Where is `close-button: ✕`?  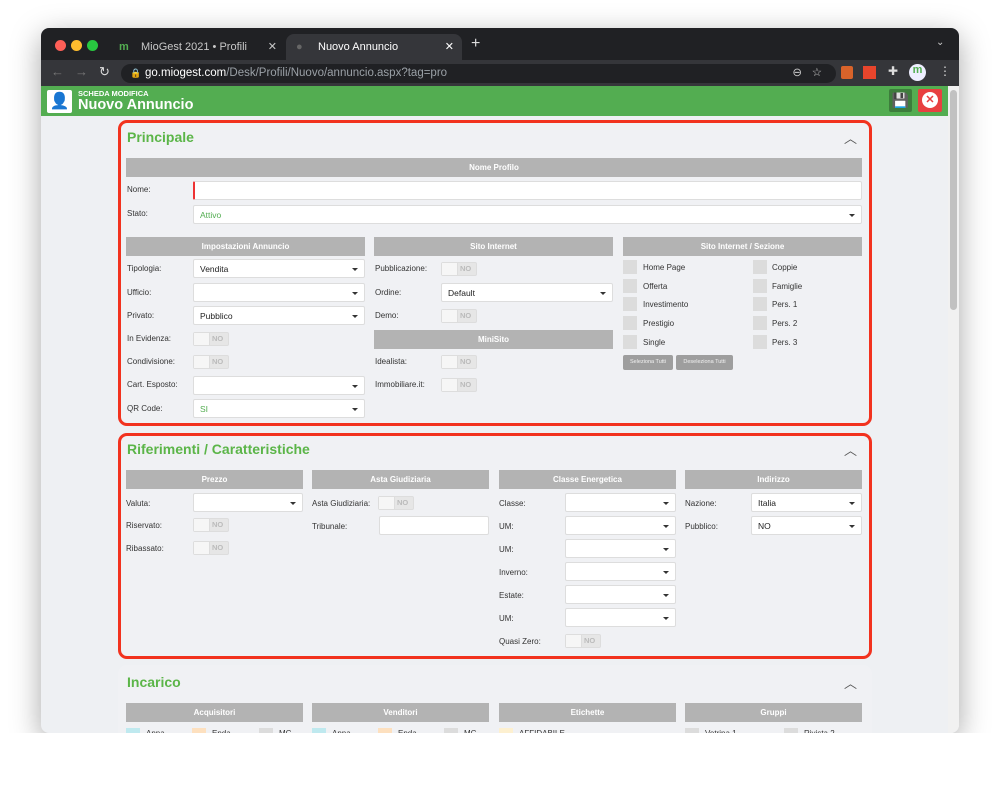
close-button: ✕ is located at coordinates (930, 100).